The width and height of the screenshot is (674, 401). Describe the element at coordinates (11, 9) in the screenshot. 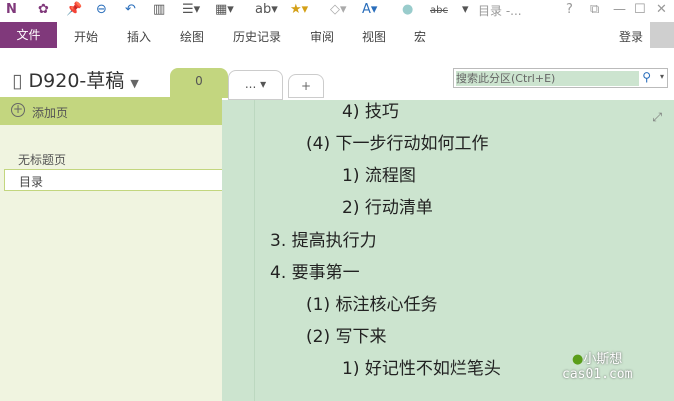

I see `onenote-logo-icon: N` at that location.